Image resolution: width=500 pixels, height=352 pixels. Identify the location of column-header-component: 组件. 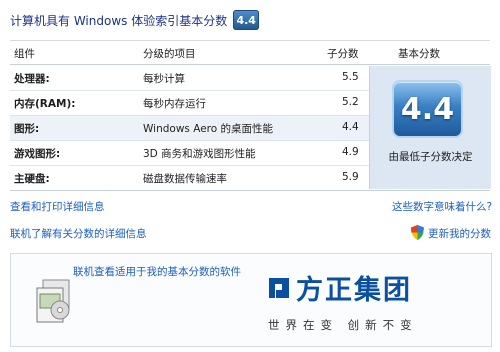
(24, 54).